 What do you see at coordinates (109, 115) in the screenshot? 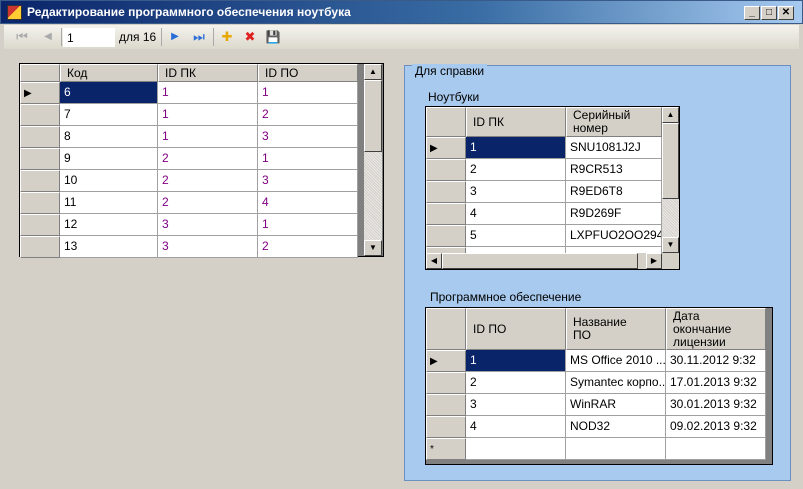
I see `table-cell: 7` at bounding box center [109, 115].